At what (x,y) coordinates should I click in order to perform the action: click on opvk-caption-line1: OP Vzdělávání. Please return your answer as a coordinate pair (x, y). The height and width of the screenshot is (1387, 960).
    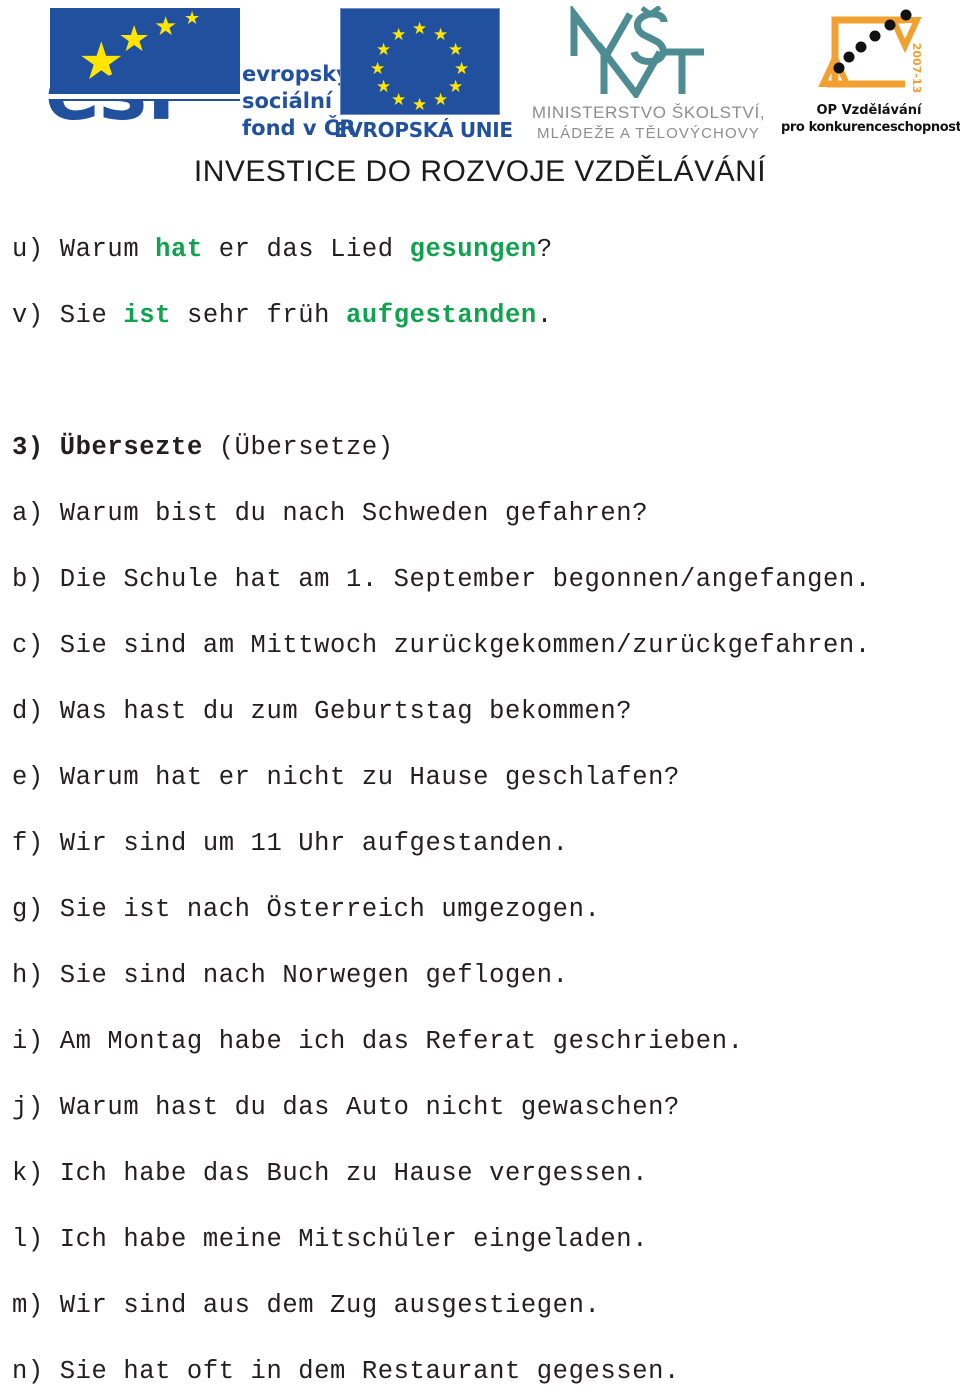
    Looking at the image, I should click on (869, 110).